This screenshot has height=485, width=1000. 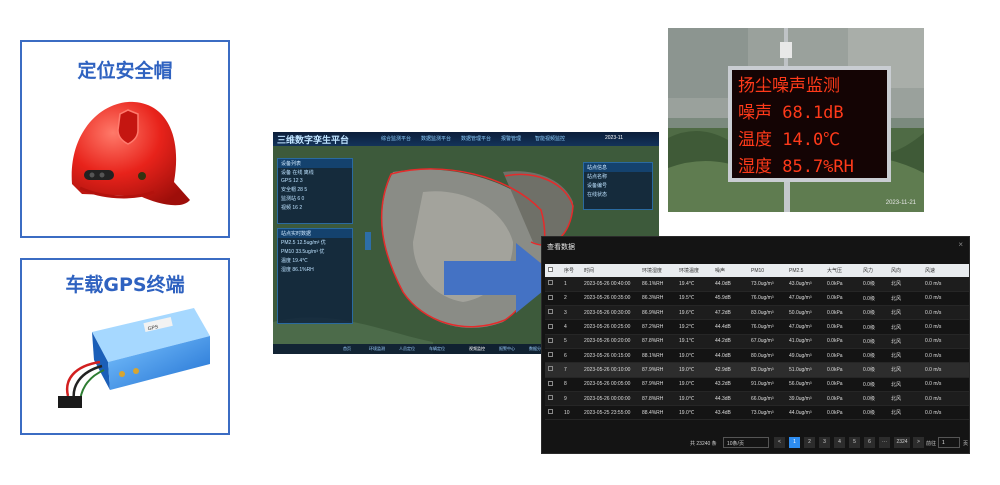 I want to click on page-size-select: 10条/页, so click(x=746, y=442).